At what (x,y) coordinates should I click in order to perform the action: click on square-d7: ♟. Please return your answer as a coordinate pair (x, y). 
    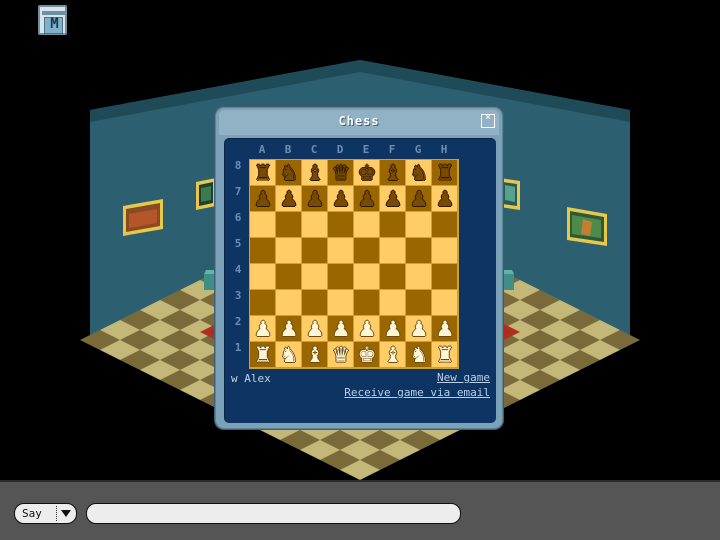
    Looking at the image, I should click on (341, 199).